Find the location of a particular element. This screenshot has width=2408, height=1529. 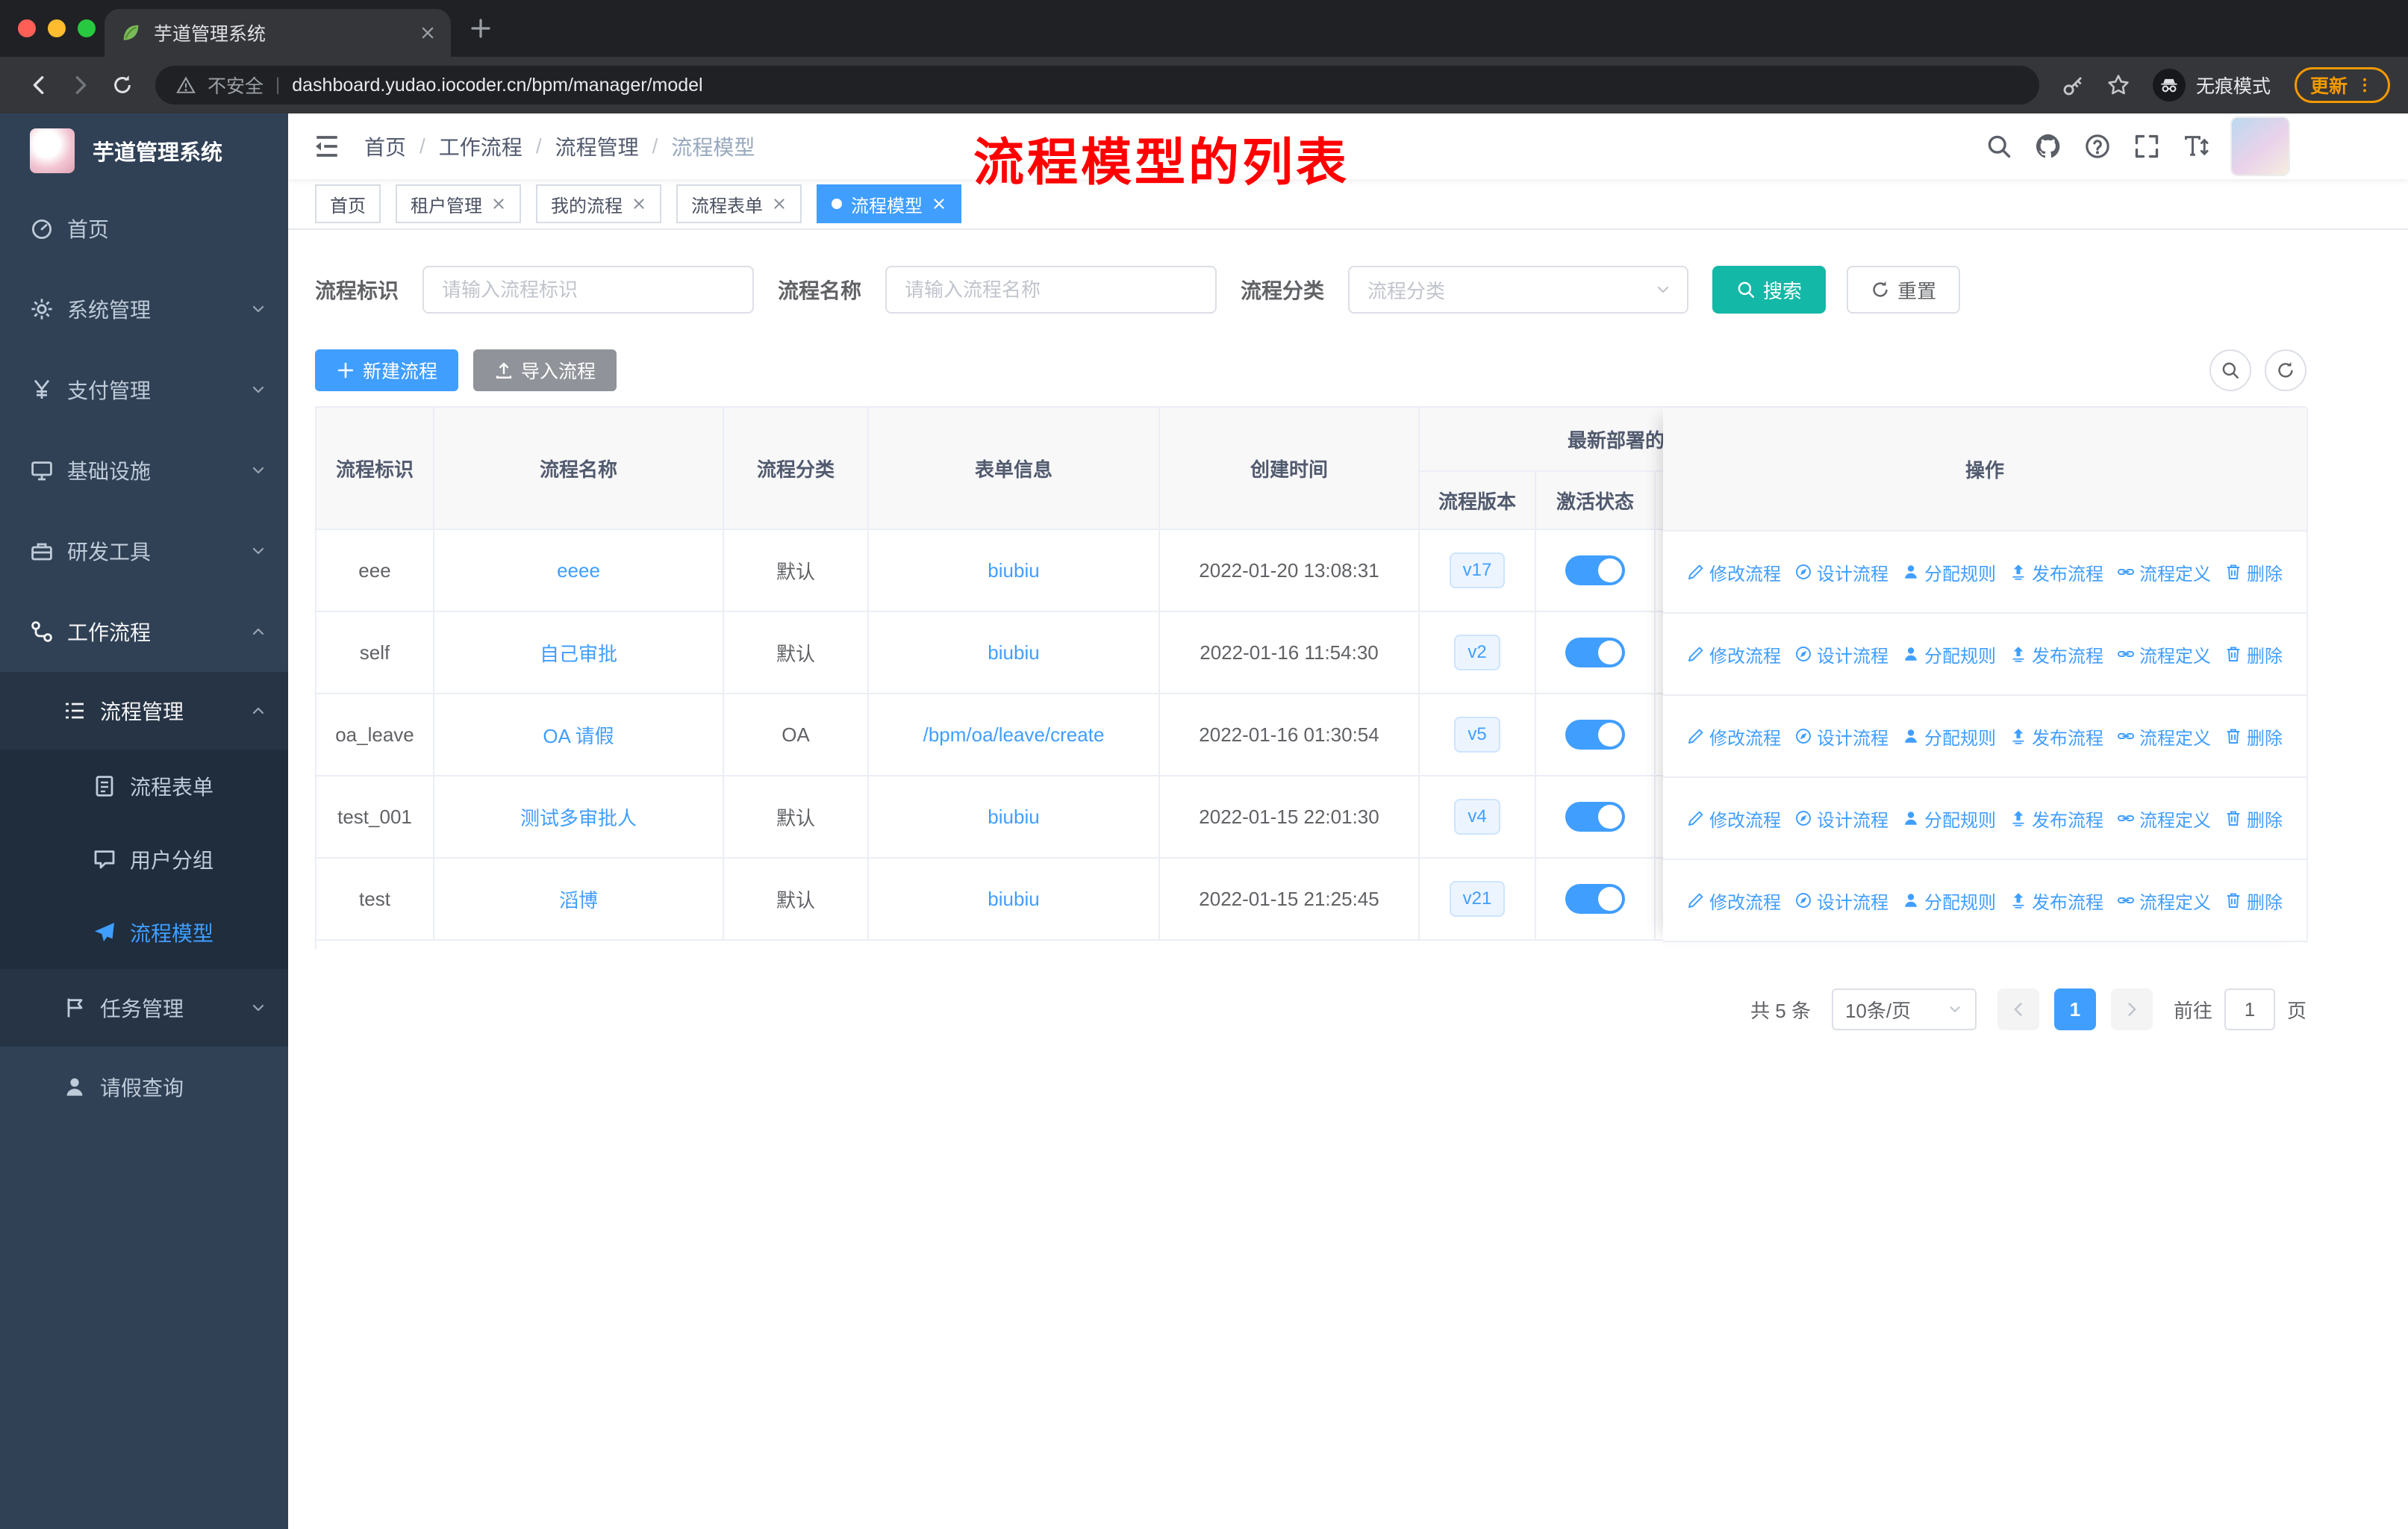

process-name-link: 自己审批 is located at coordinates (578, 654).